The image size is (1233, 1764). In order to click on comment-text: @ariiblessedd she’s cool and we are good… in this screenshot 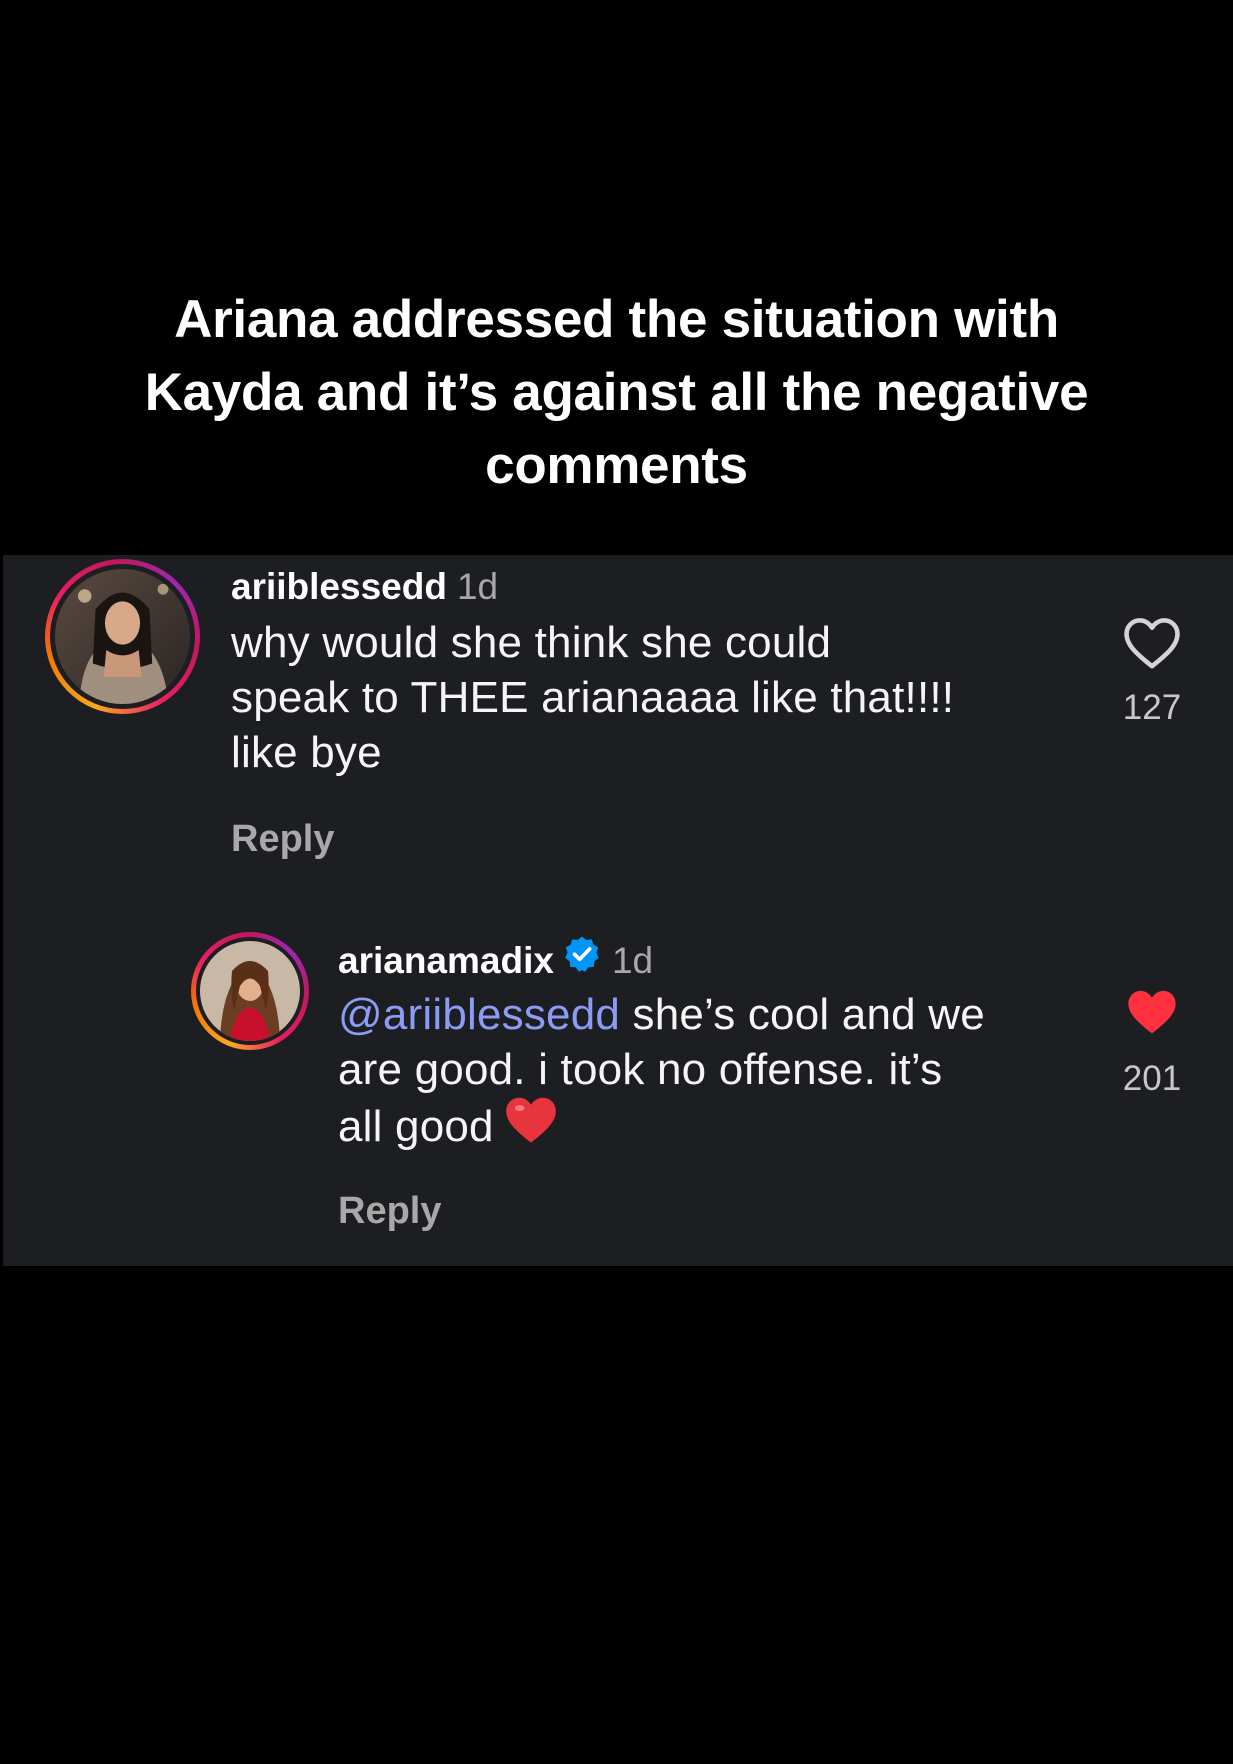, I will do `click(661, 1074)`.